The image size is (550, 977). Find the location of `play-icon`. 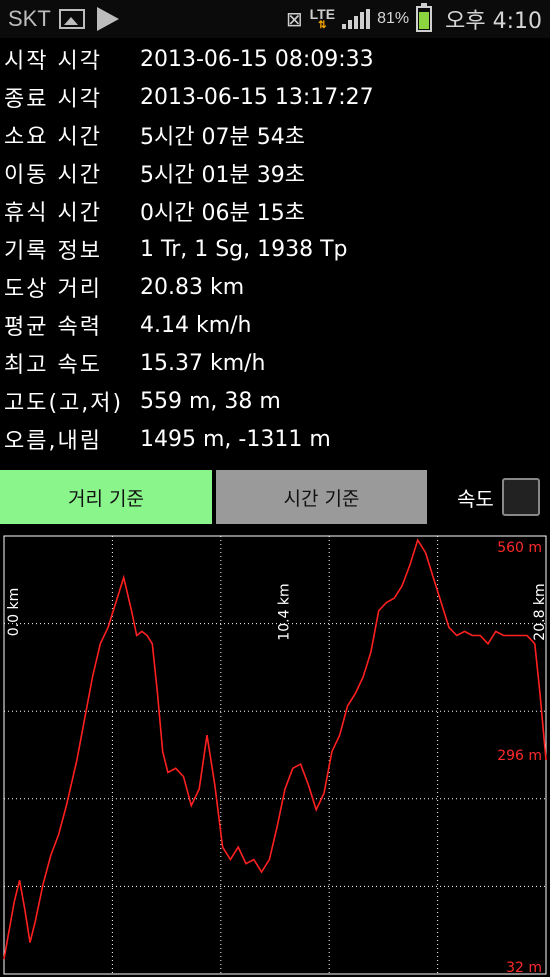

play-icon is located at coordinates (107, 19).